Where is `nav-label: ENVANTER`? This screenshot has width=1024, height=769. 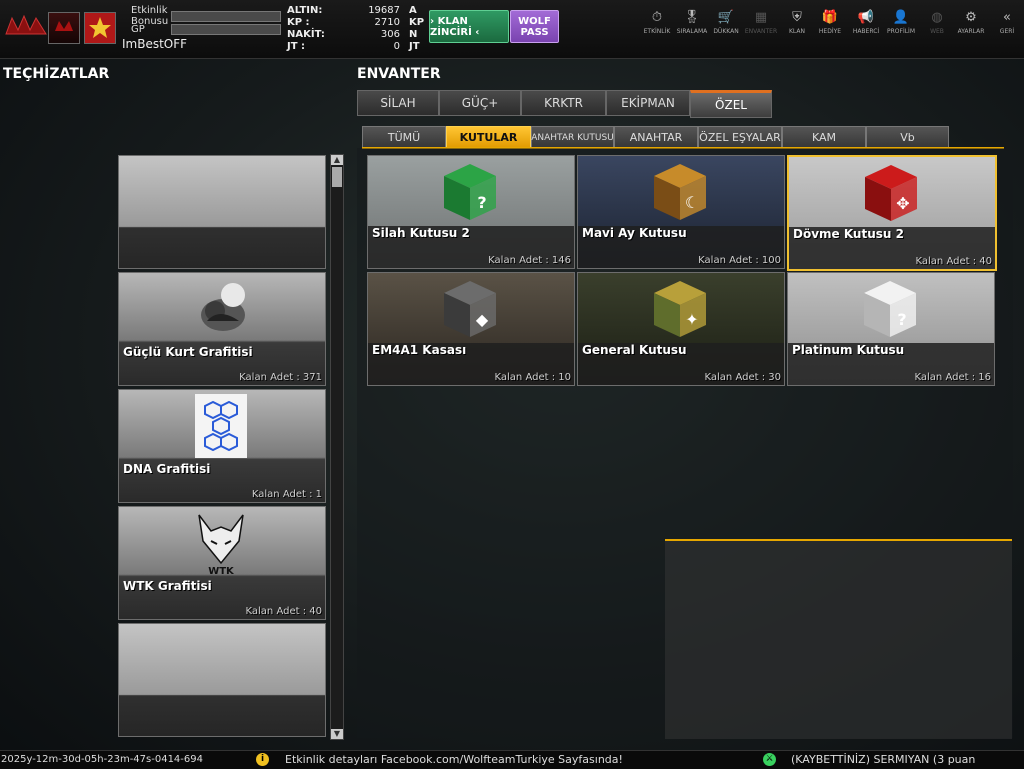 nav-label: ENVANTER is located at coordinates (761, 31).